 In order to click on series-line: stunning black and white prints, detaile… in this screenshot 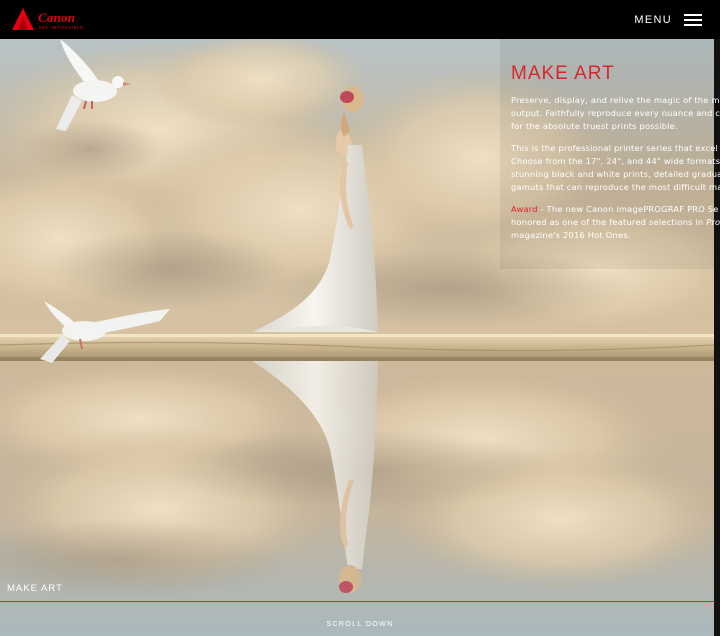, I will do `click(615, 174)`.